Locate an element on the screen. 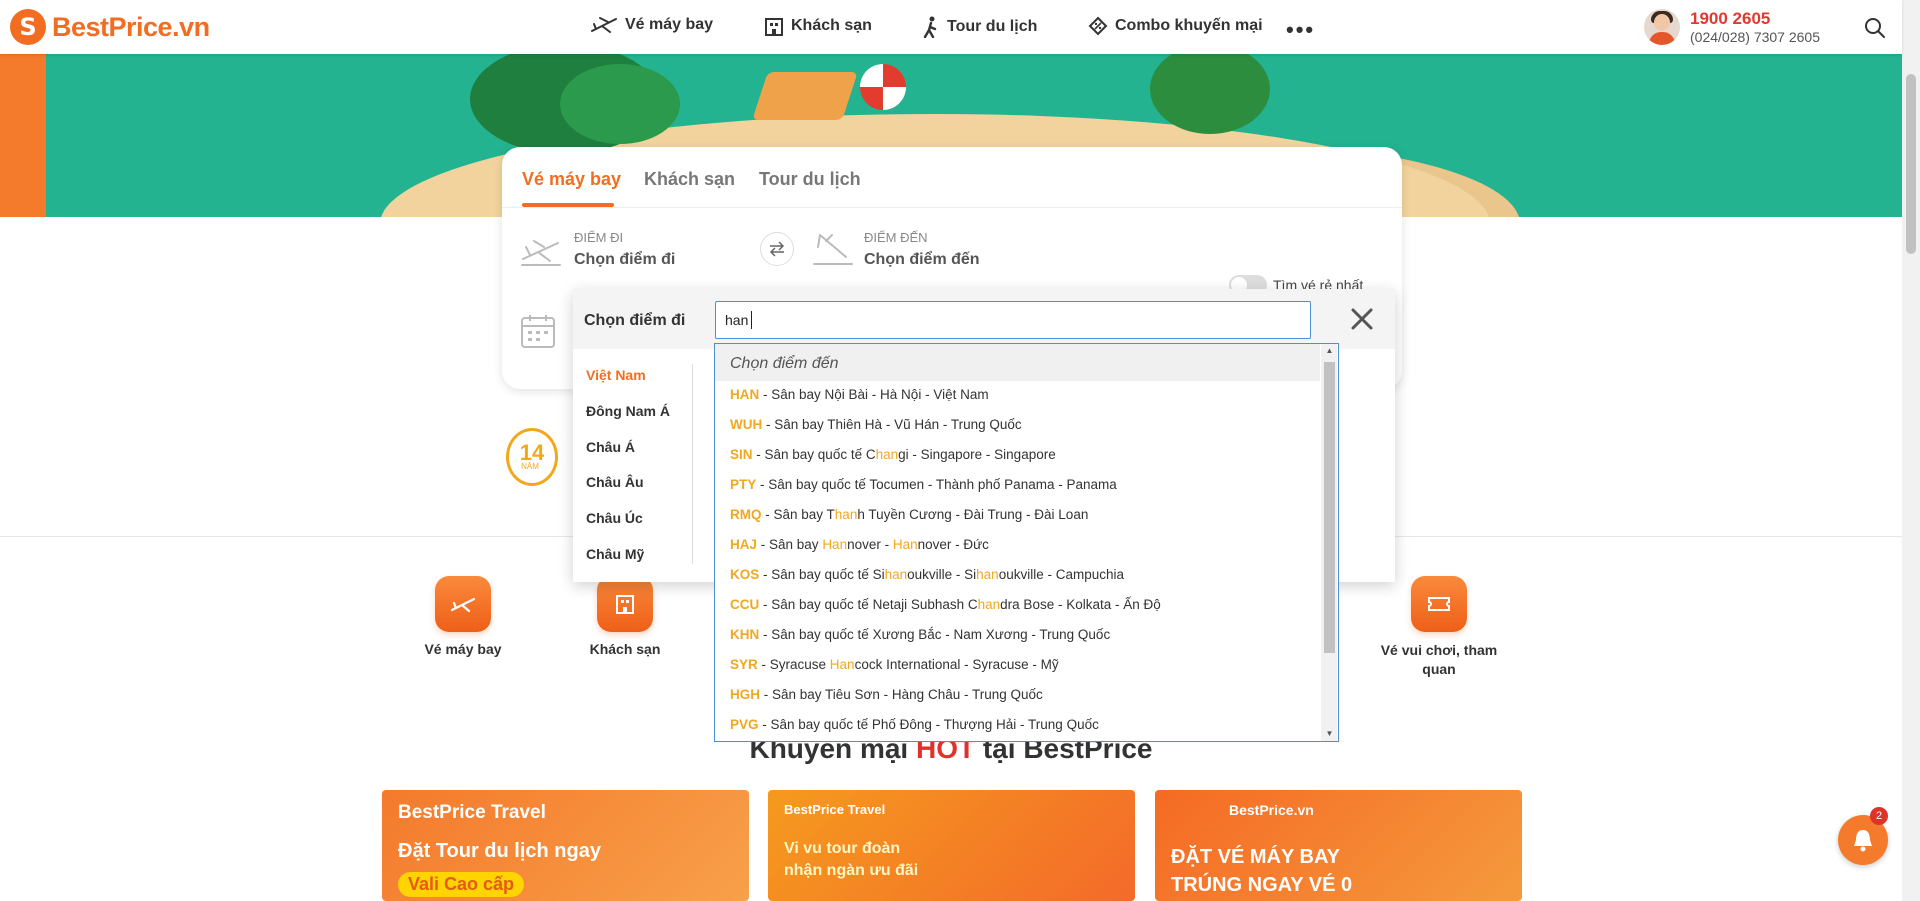 The width and height of the screenshot is (1920, 901). calendar-icon is located at coordinates (538, 331).